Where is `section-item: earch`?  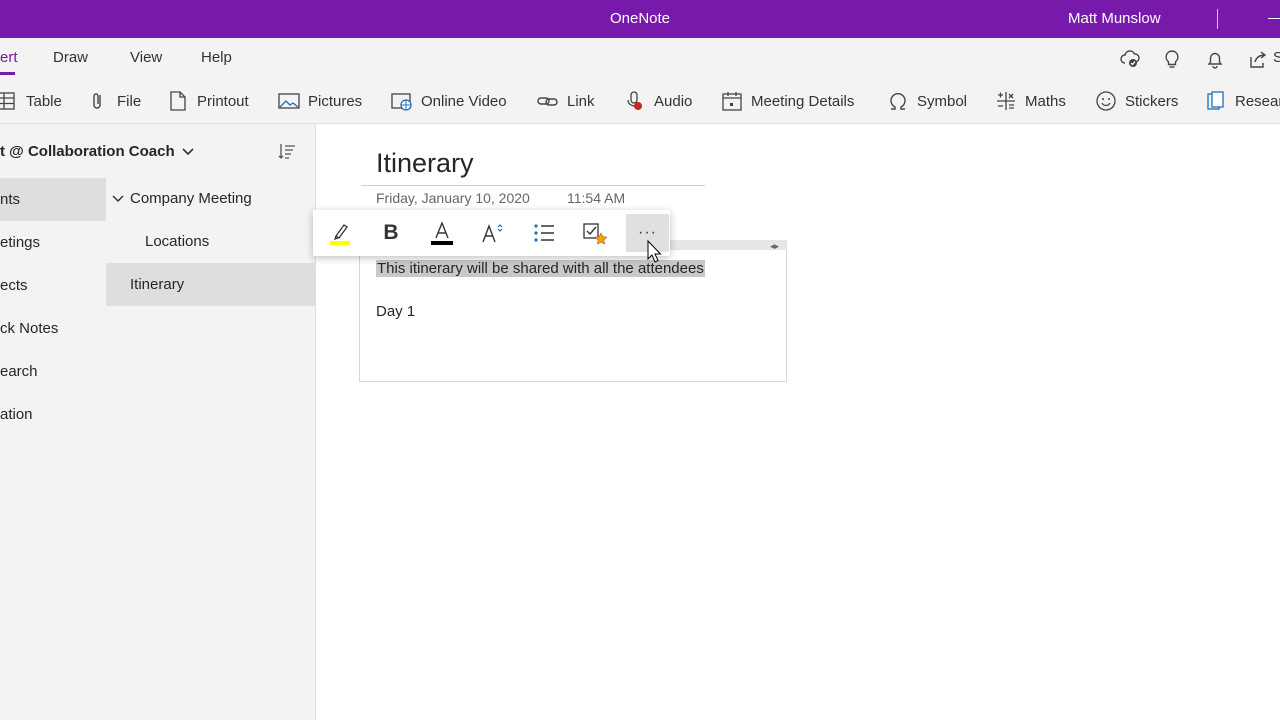 section-item: earch is located at coordinates (53, 371).